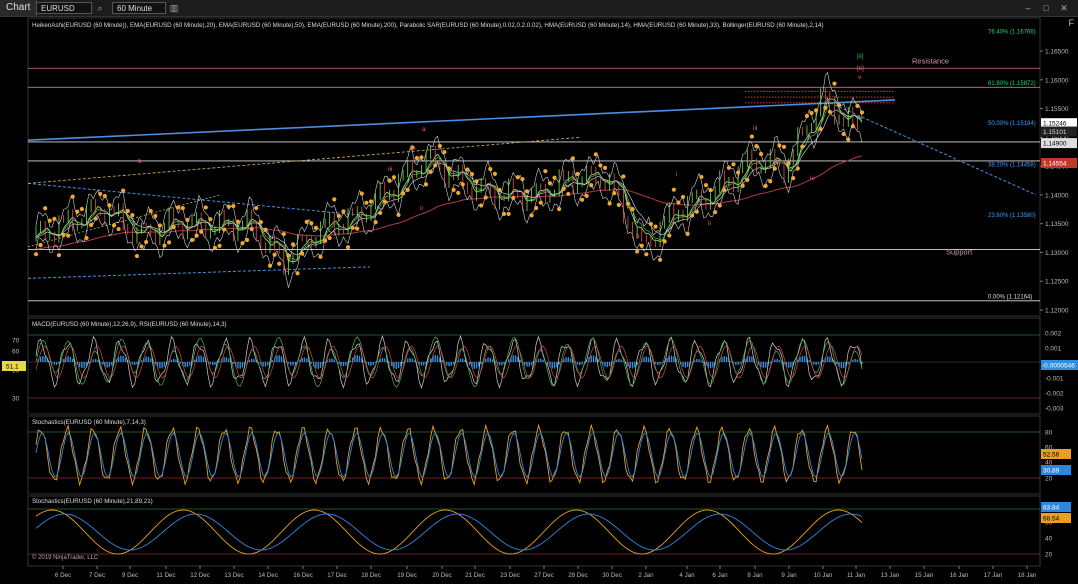 The width and height of the screenshot is (1078, 584). Describe the element at coordinates (860, 68) in the screenshot. I see `wave-label: [c]` at that location.